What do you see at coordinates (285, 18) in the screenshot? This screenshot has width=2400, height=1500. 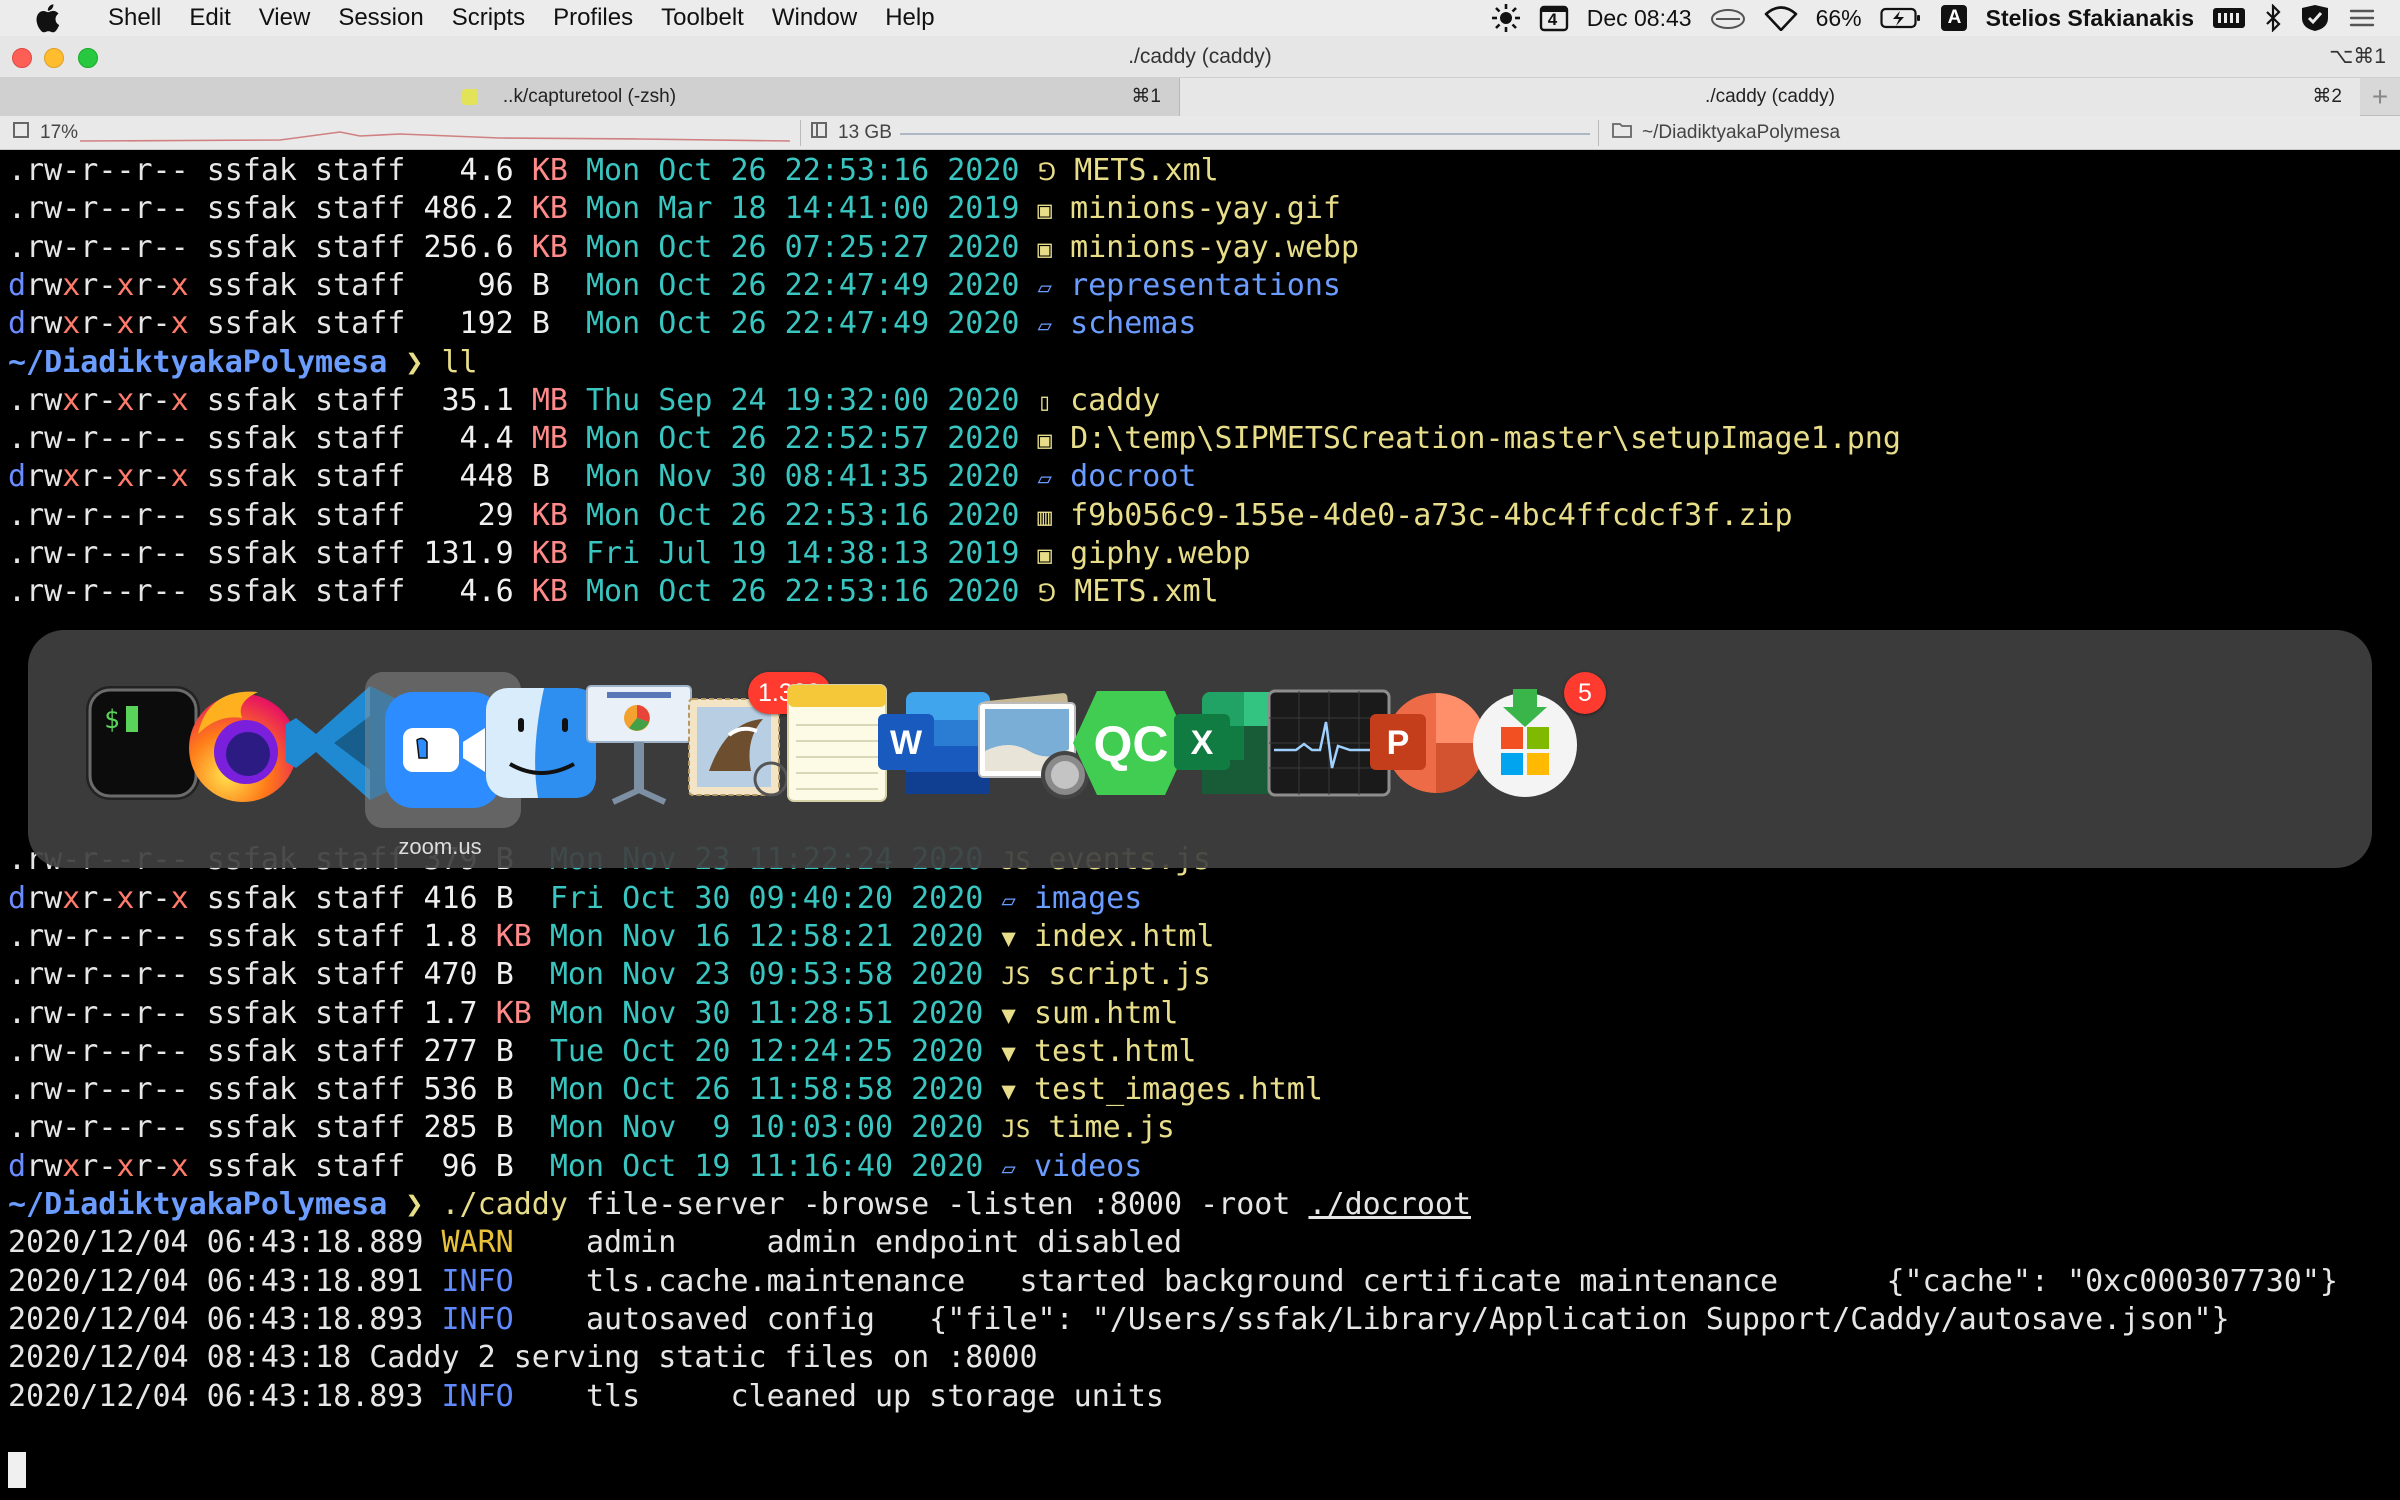 I see `menu-view: View` at bounding box center [285, 18].